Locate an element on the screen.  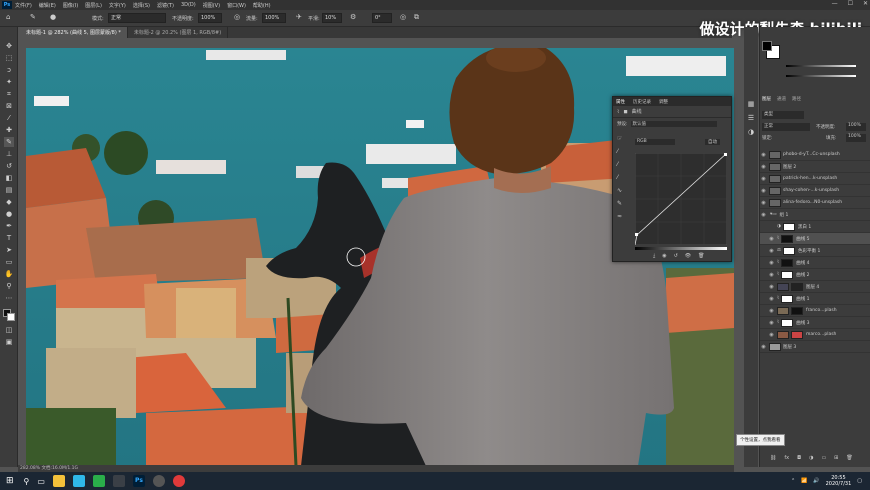
link-icon: ⛓ is located at coordinates (773, 458).